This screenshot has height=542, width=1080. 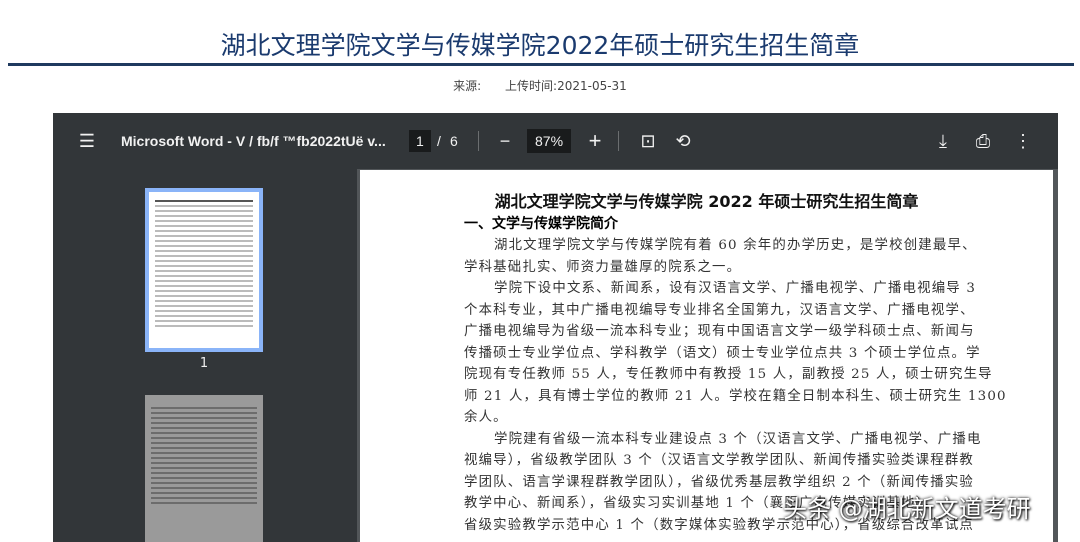 I want to click on download-icon: ⤓, so click(x=943, y=141).